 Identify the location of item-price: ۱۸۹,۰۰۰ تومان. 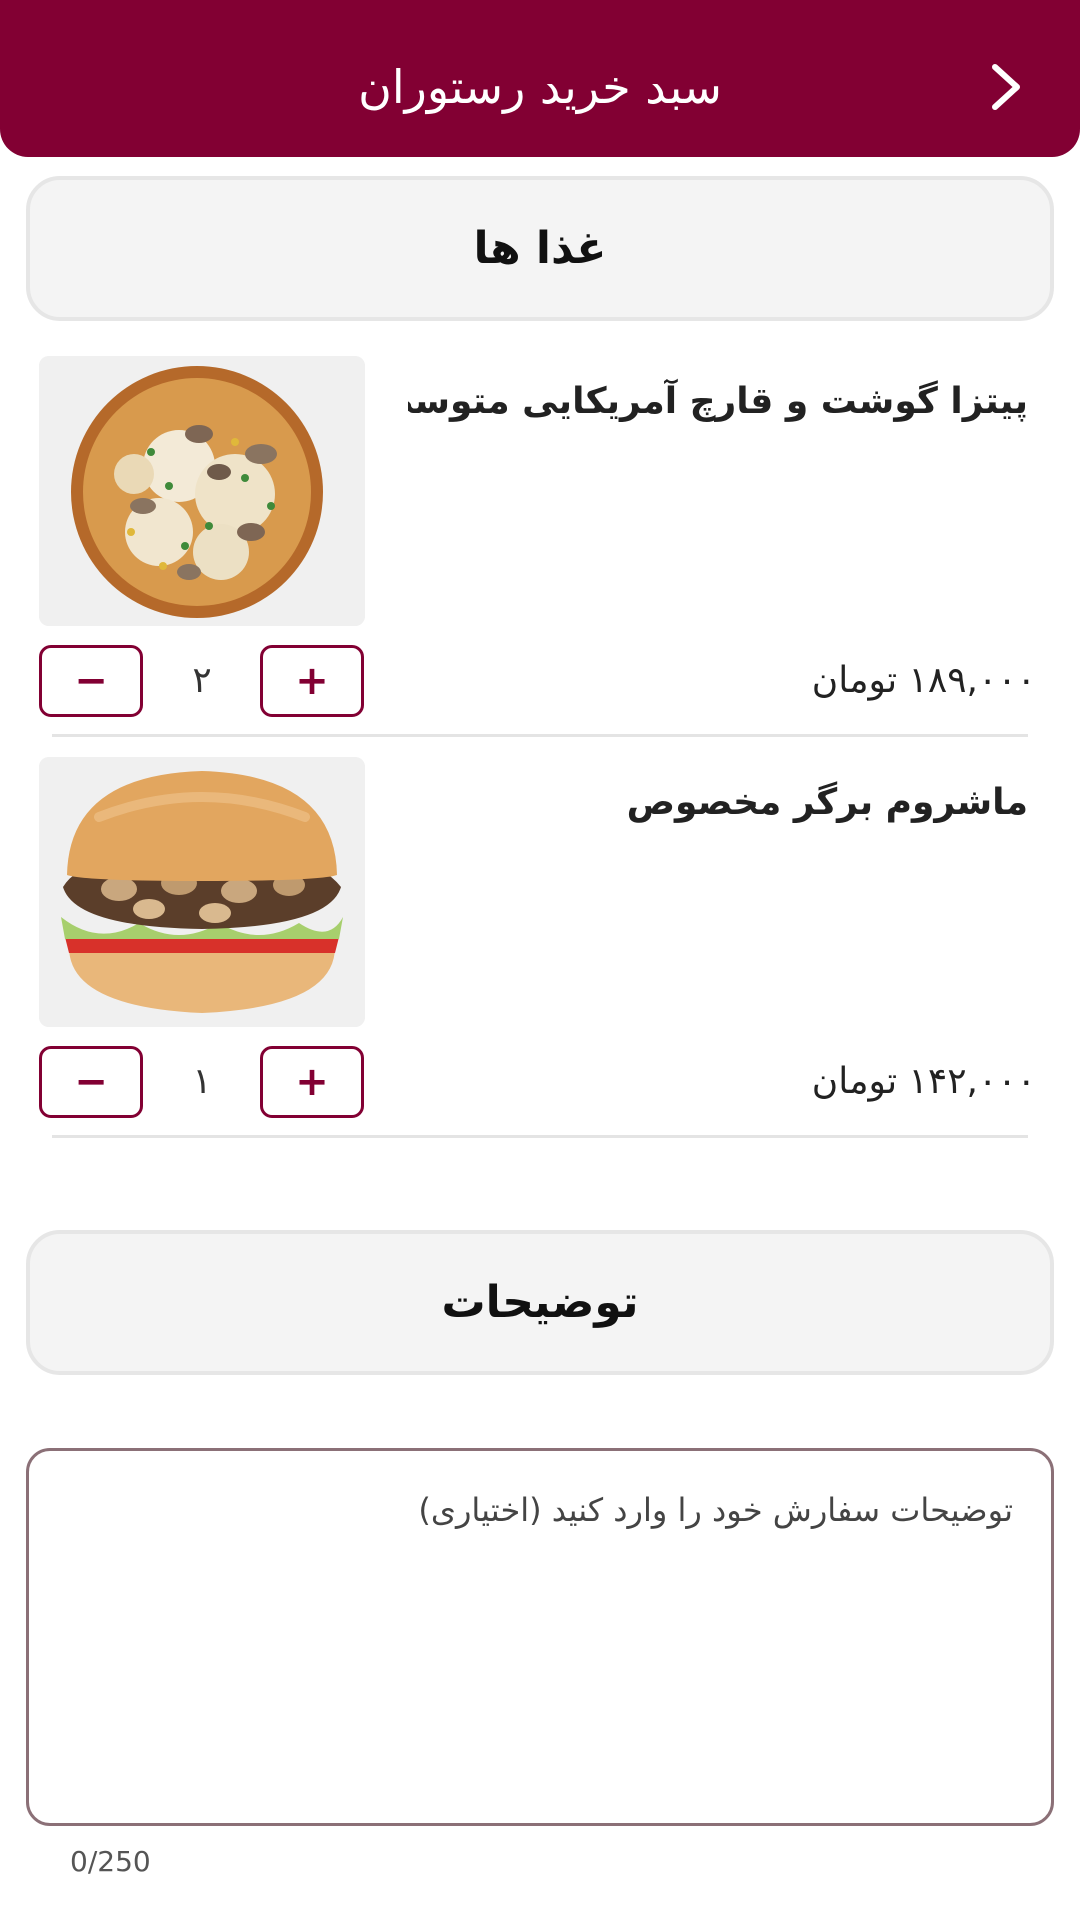
(923, 680).